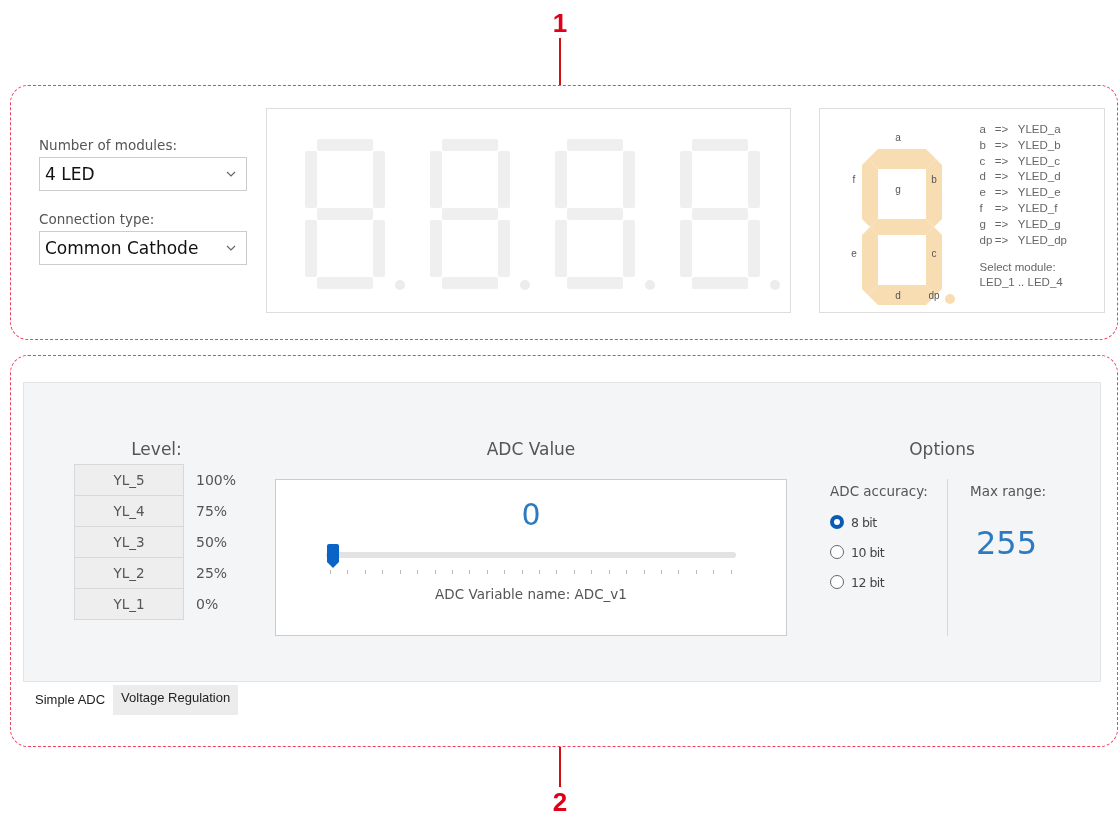 The width and height of the screenshot is (1120, 818). I want to click on level-cell: YL_4, so click(129, 511).